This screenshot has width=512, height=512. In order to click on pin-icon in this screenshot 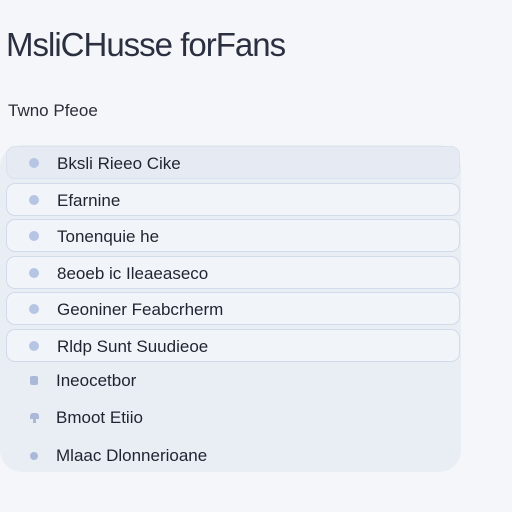, I will do `click(34, 418)`.